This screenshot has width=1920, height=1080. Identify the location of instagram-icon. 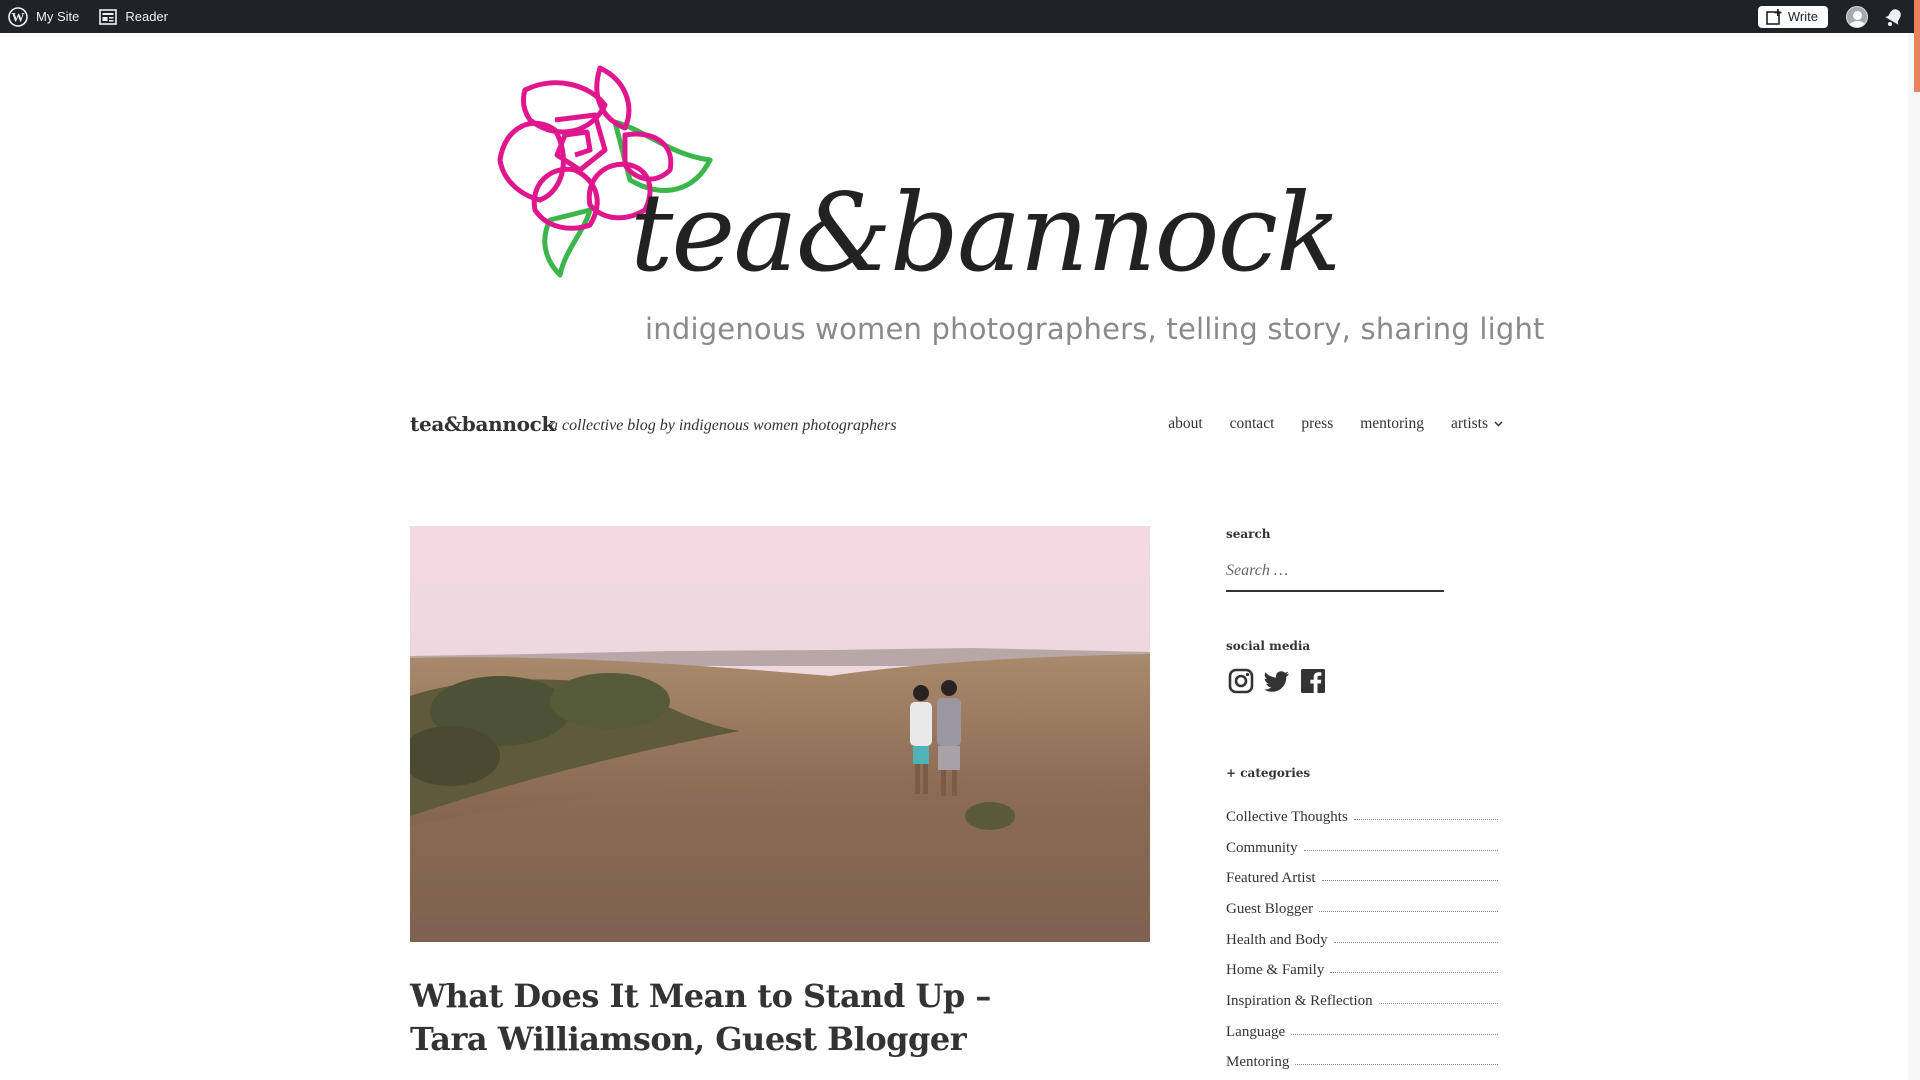
(1241, 681).